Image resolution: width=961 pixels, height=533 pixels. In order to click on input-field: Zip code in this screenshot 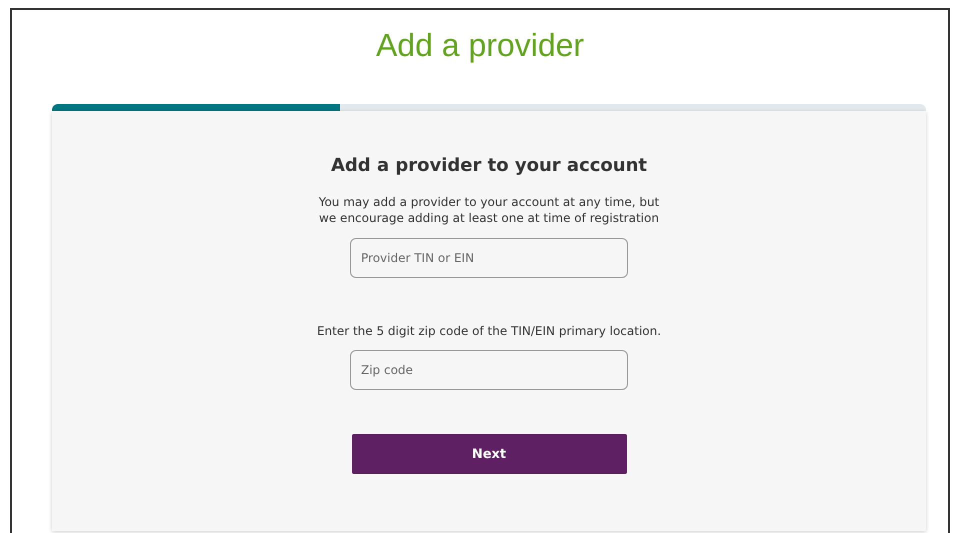, I will do `click(489, 370)`.